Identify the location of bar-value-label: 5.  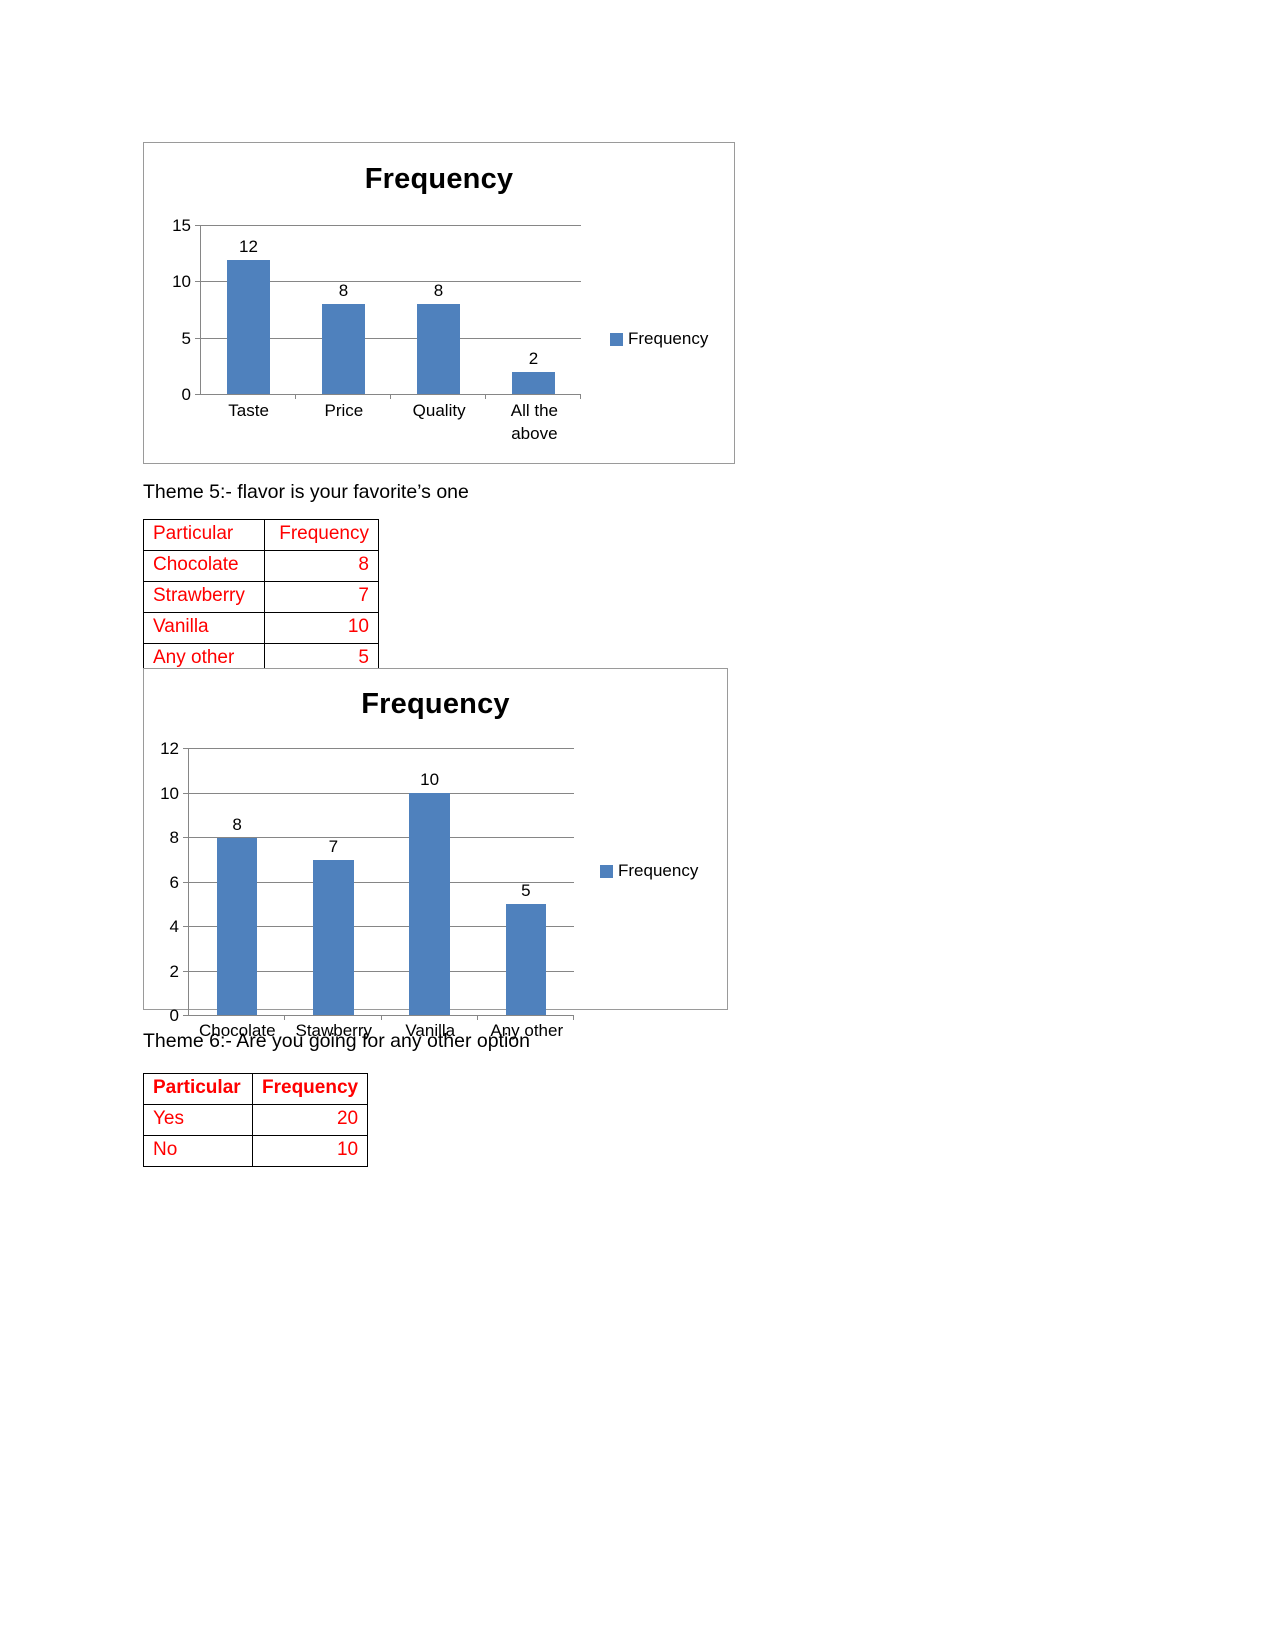
(526, 891).